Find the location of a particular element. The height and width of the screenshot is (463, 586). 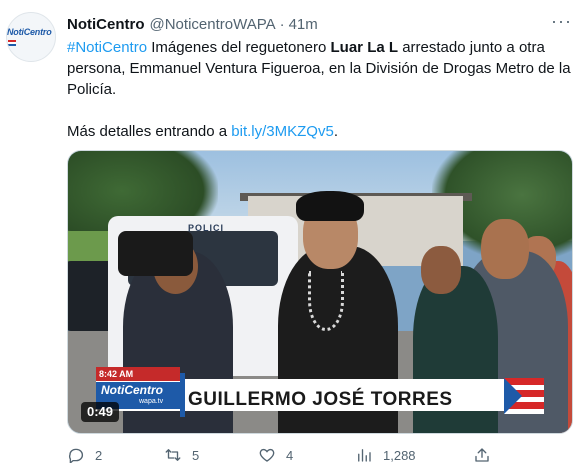

video-person-chain is located at coordinates (326, 301).